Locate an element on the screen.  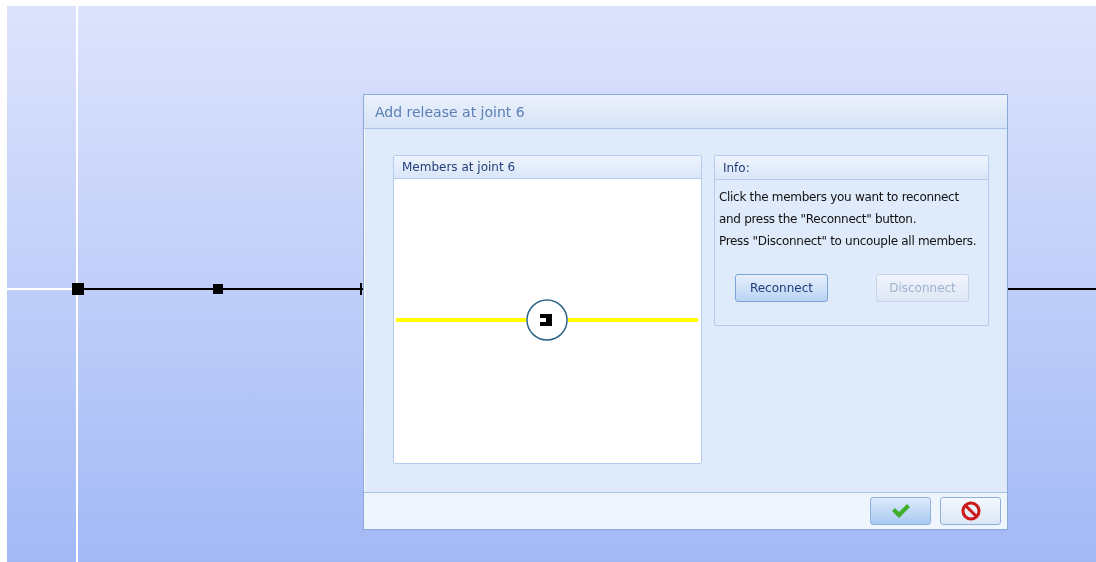
ok-button is located at coordinates (900, 511).